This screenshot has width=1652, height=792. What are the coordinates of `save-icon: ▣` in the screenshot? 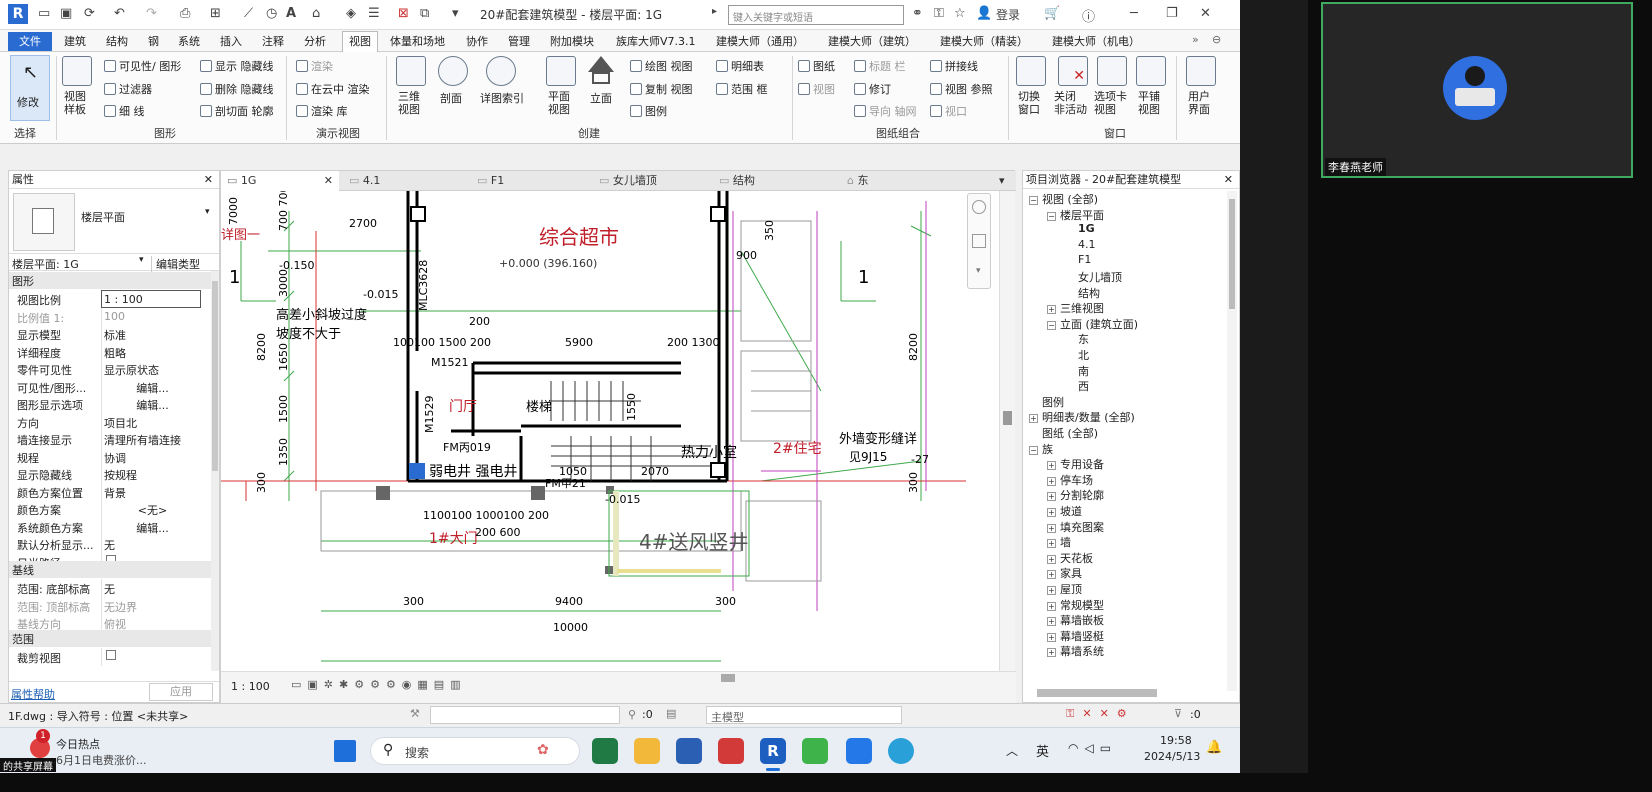 It's located at (66, 13).